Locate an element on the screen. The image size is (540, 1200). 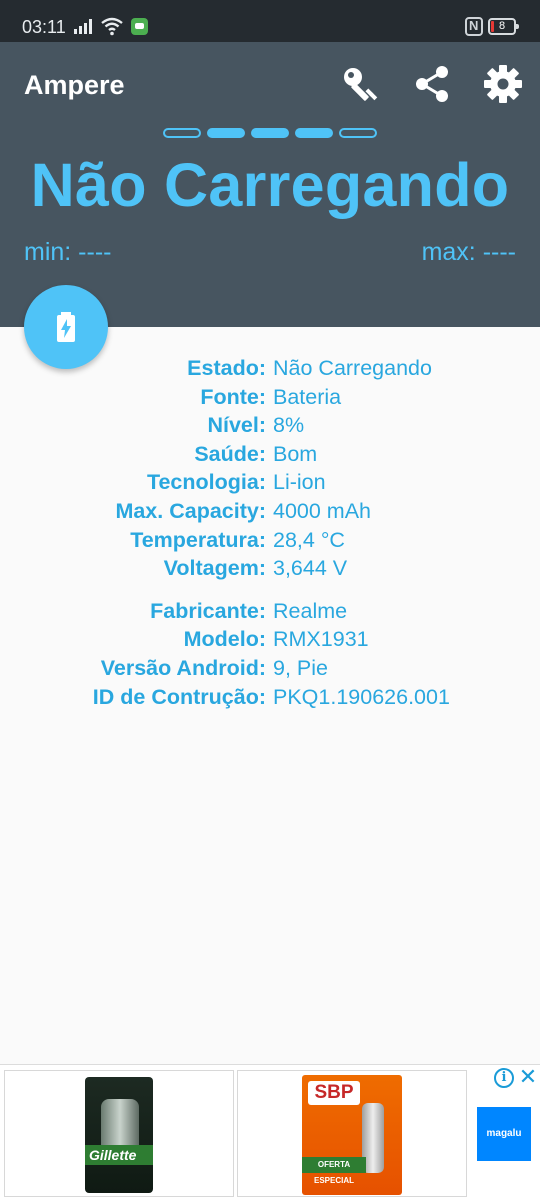
info-value: PKQ1.190626.001 is located at coordinates (361, 696).